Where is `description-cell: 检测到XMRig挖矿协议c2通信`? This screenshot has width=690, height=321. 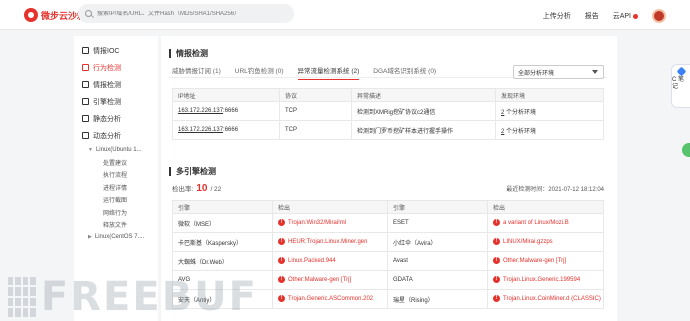 description-cell: 检测到XMRig挖矿协议c2通信 is located at coordinates (423, 111).